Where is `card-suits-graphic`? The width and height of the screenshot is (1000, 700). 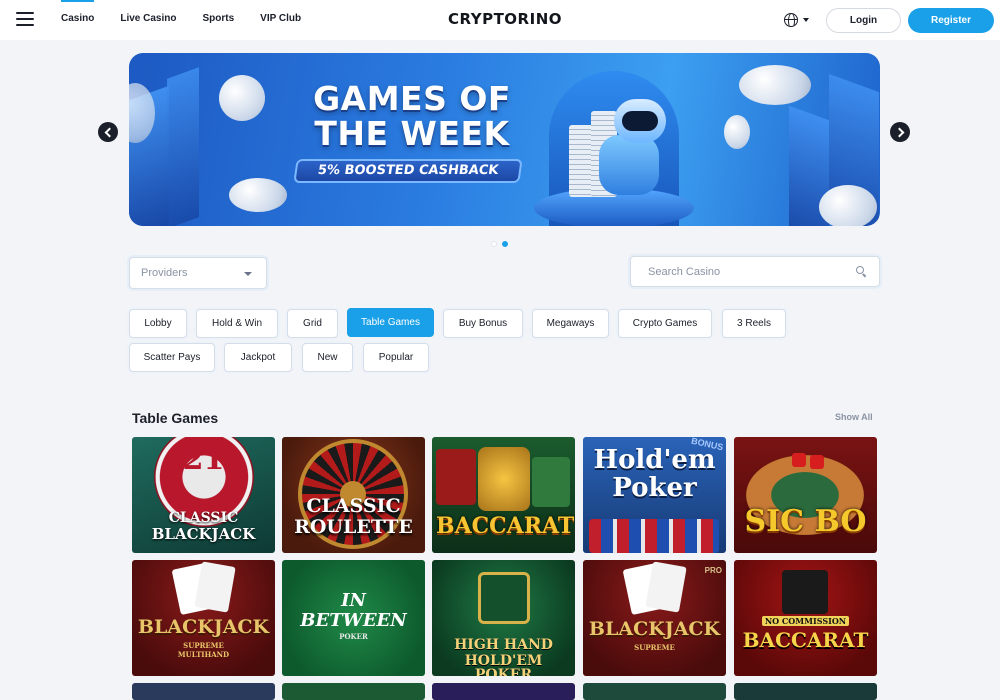 card-suits-graphic is located at coordinates (805, 592).